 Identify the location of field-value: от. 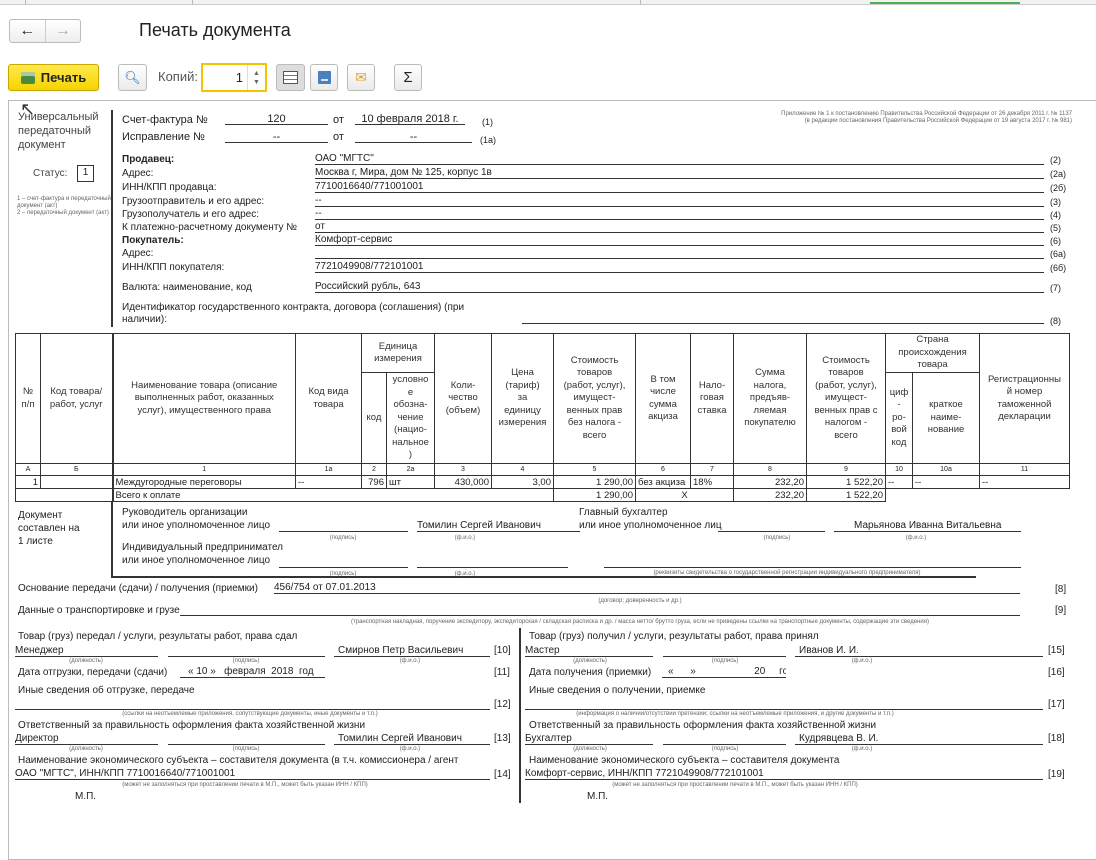
(679, 227).